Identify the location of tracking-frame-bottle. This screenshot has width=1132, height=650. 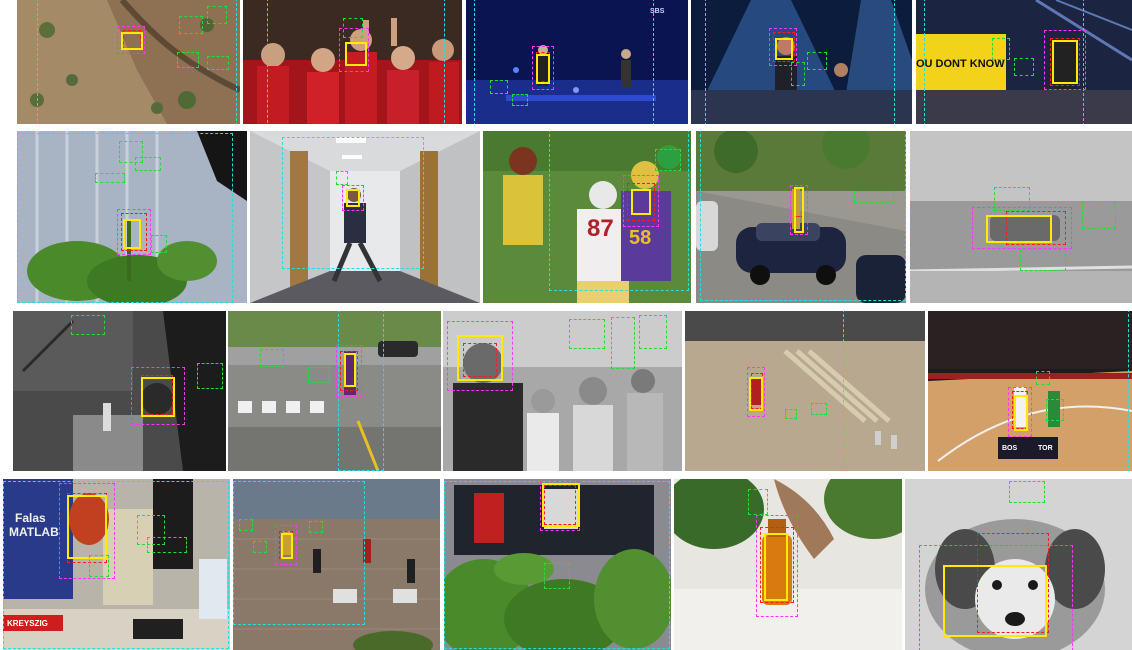
(788, 564).